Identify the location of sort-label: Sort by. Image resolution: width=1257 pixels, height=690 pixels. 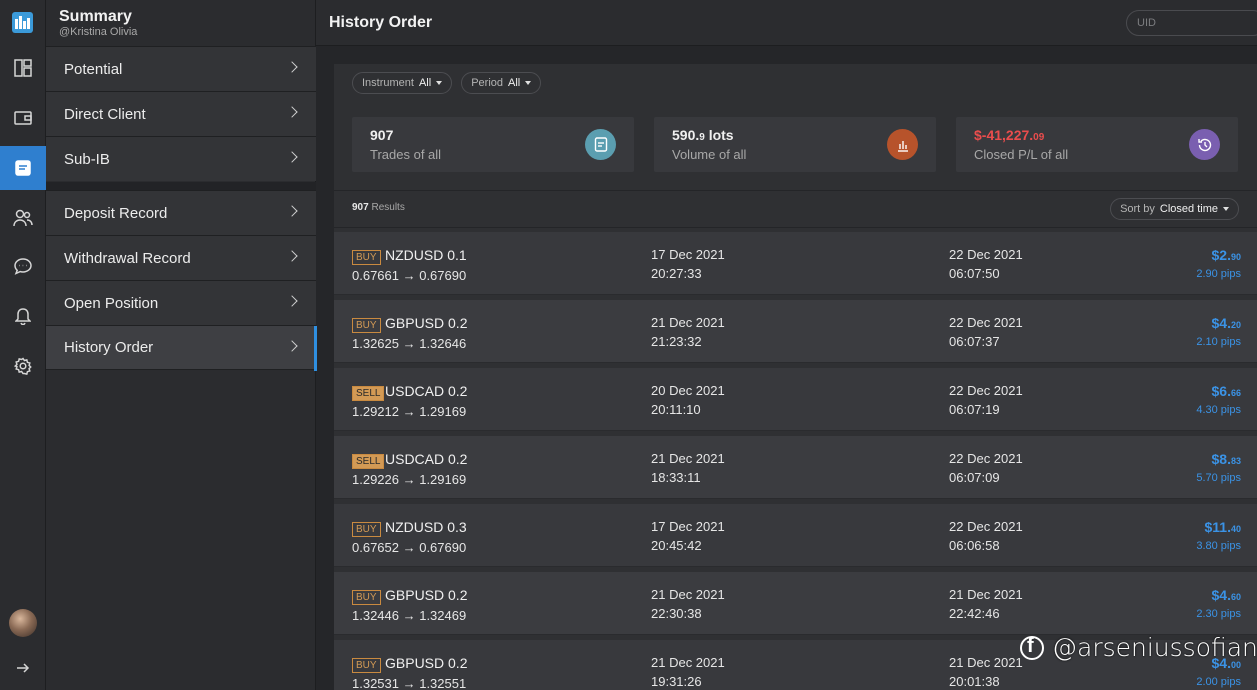
(1137, 209).